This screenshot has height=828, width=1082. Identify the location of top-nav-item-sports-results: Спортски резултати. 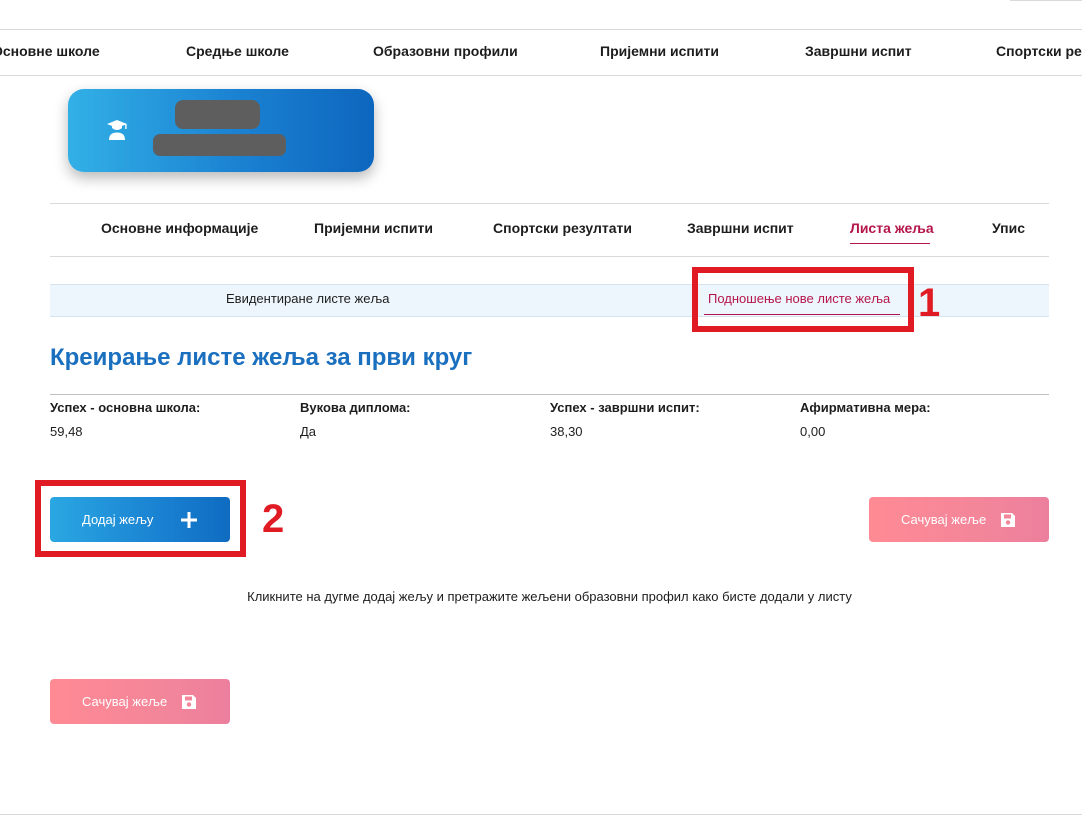
(1039, 51).